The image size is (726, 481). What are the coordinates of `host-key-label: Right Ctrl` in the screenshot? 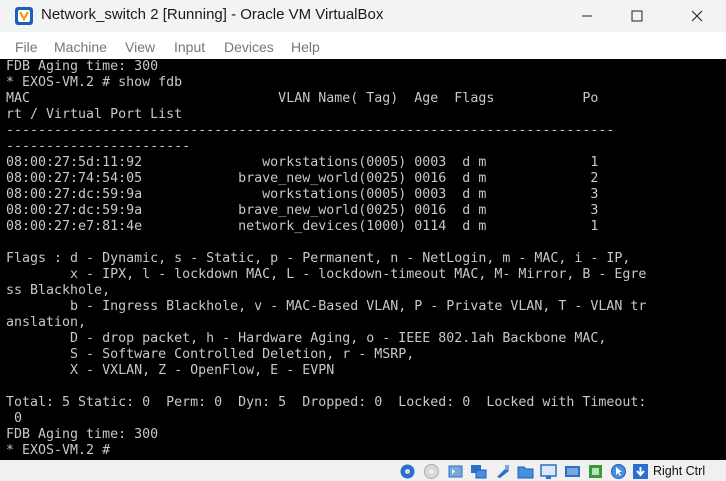 It's located at (679, 471).